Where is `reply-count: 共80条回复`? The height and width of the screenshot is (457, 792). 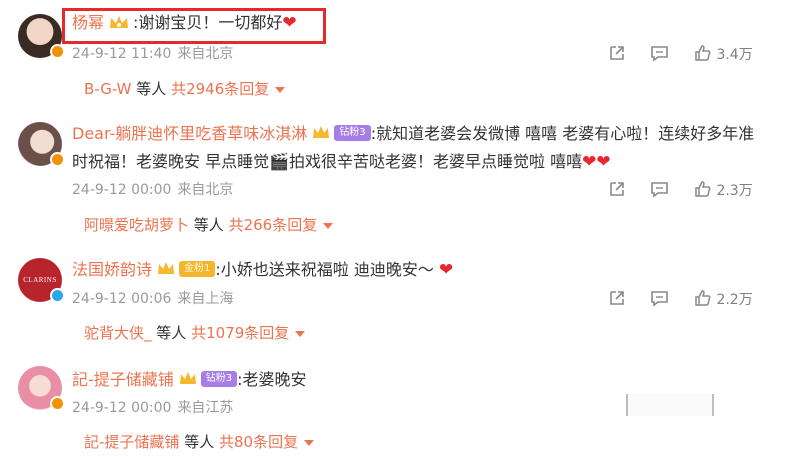
reply-count: 共80条回复 is located at coordinates (258, 442).